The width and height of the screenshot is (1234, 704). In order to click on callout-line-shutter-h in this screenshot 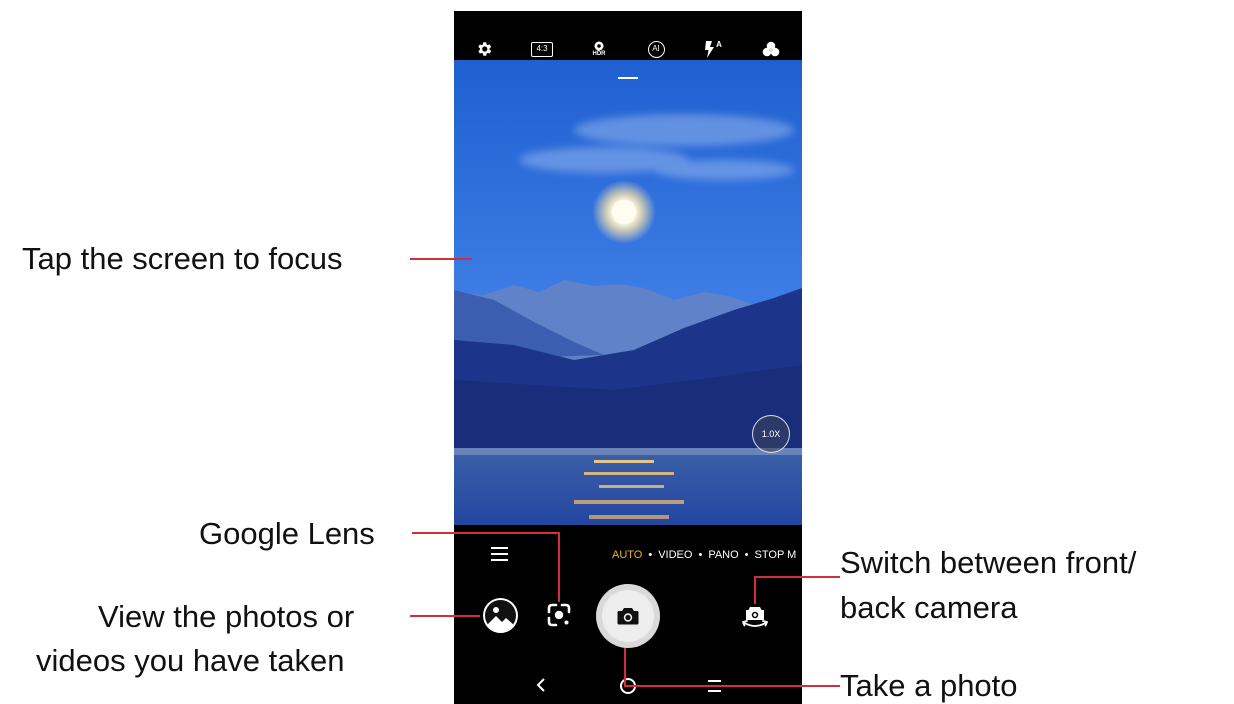, I will do `click(732, 686)`.